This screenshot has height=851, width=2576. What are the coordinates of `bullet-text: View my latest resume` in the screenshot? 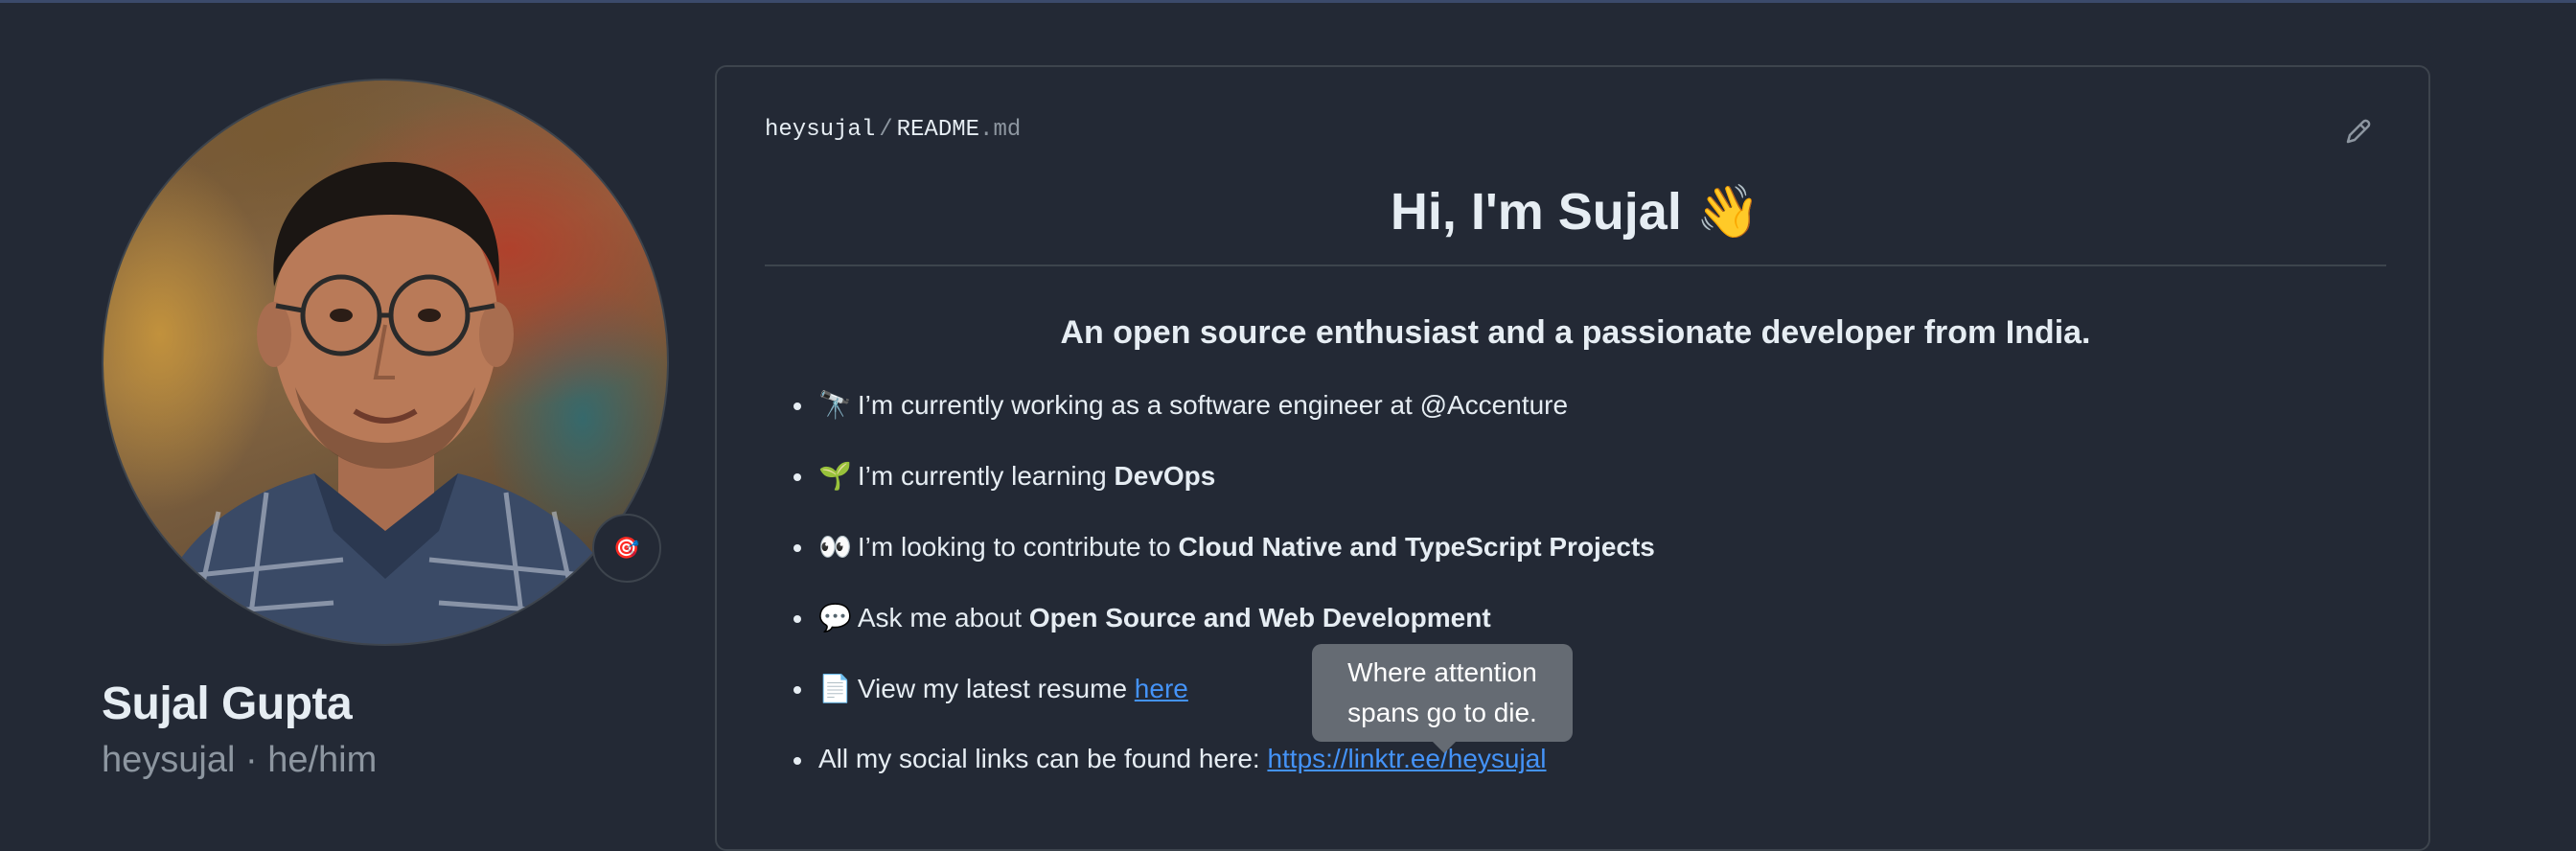 It's located at (996, 688).